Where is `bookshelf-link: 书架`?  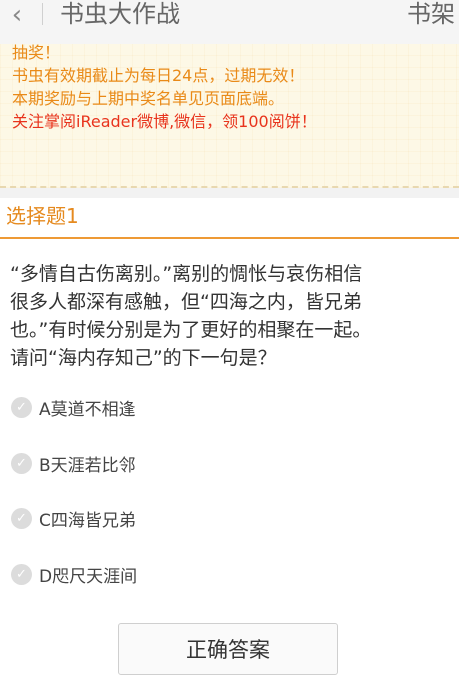
bookshelf-link: 书架 is located at coordinates (431, 14).